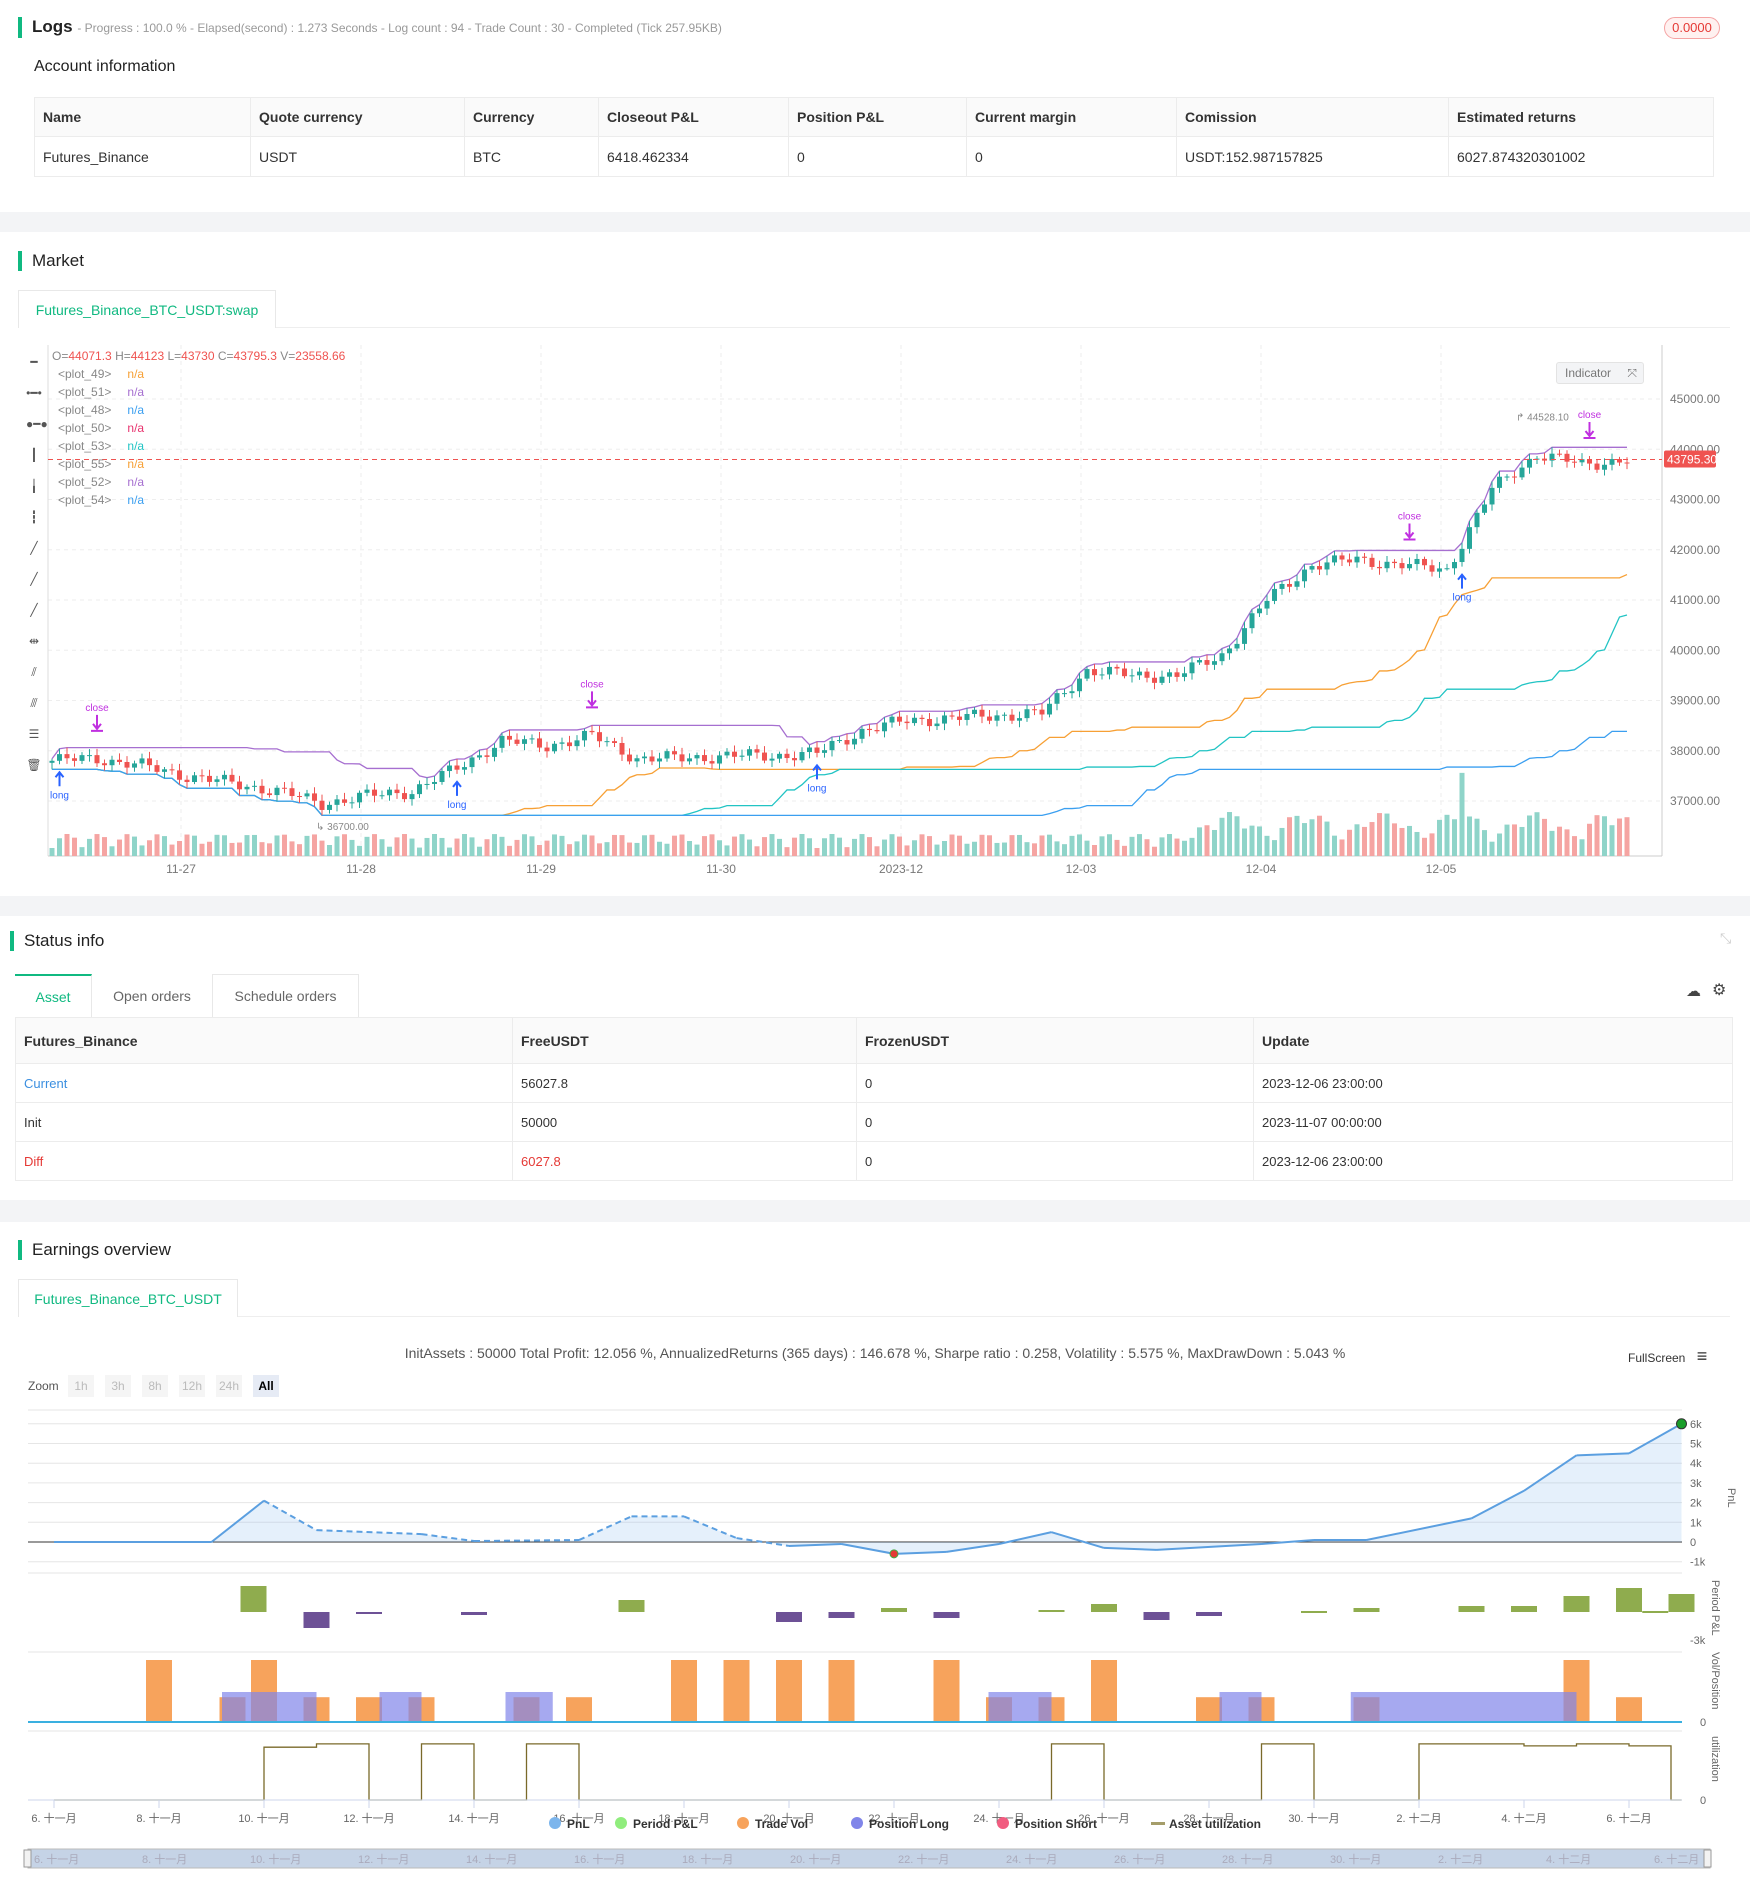 The image size is (1750, 1898). Describe the element at coordinates (81, 1386) in the screenshot. I see `zoom-1h-button: 1h` at that location.